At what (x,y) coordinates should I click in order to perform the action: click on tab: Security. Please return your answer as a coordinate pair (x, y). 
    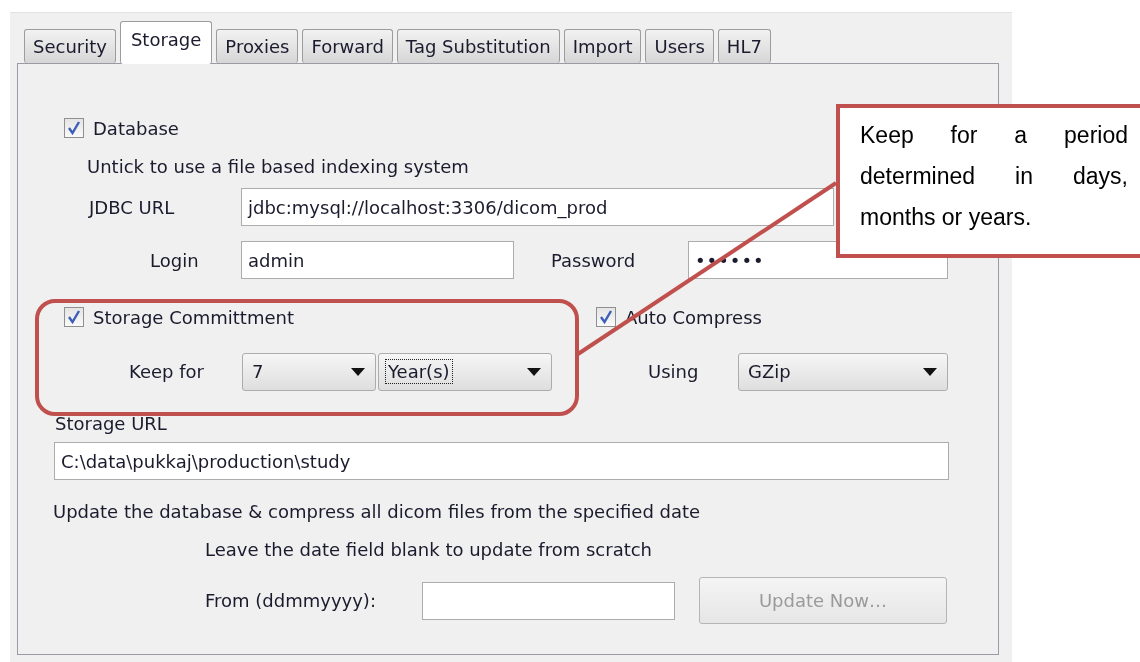
    Looking at the image, I should click on (70, 46).